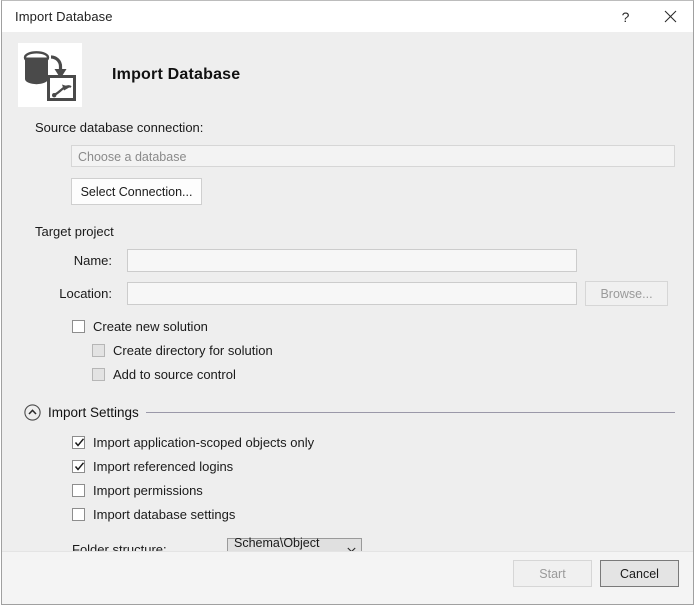 The height and width of the screenshot is (607, 695). I want to click on database-import-glyph, so click(50, 75).